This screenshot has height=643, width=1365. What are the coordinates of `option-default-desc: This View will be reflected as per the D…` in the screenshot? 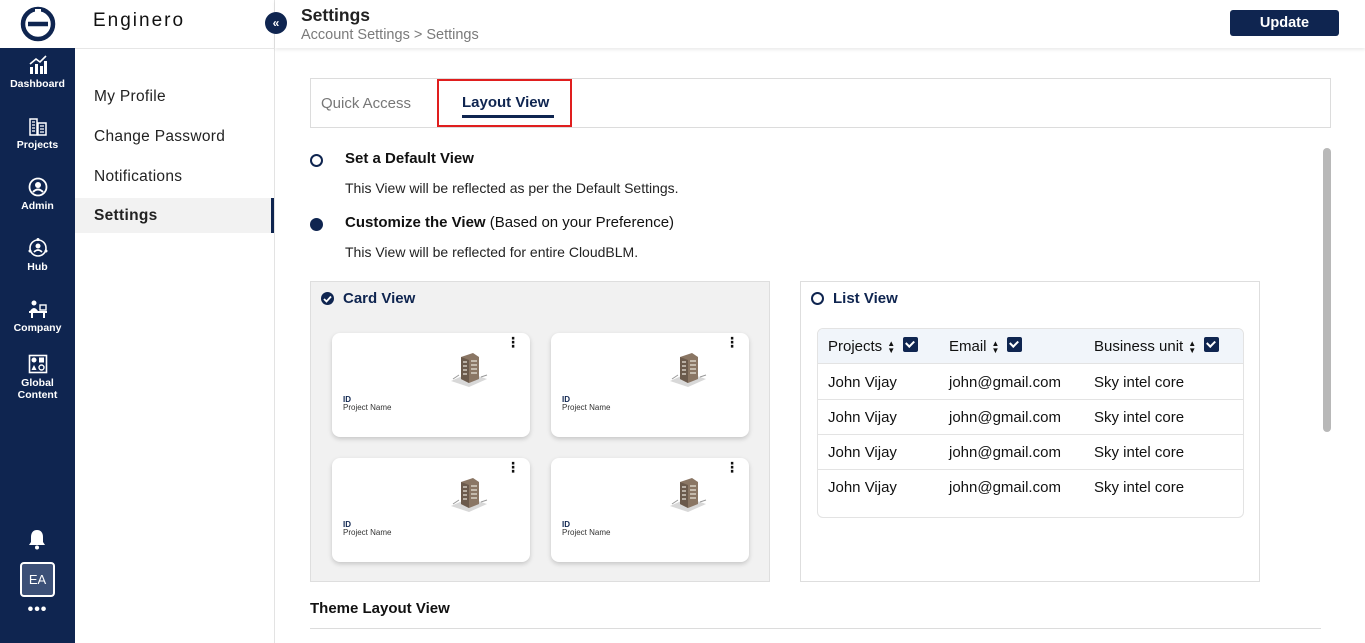 It's located at (512, 188).